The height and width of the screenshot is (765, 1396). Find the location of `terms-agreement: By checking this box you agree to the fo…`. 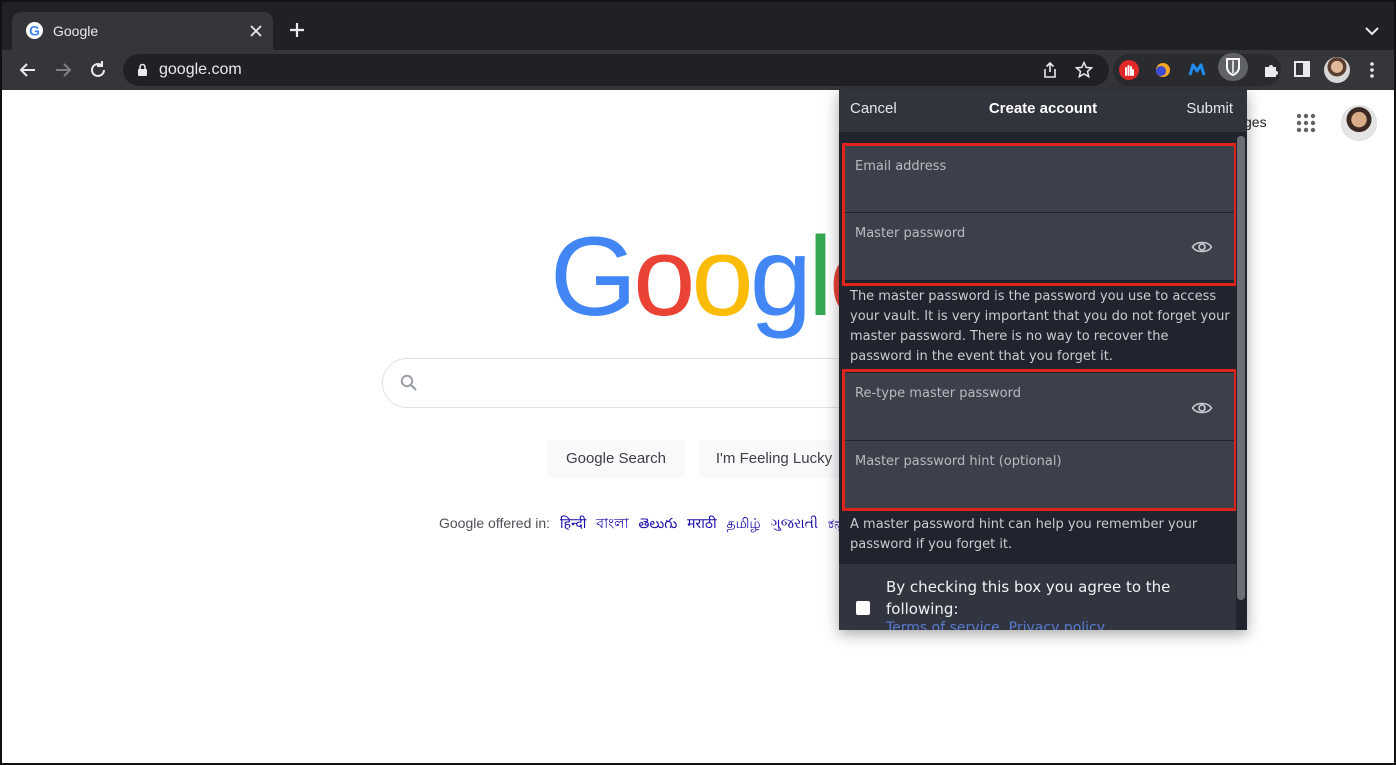

terms-agreement: By checking this box you agree to the fo… is located at coordinates (1037, 597).